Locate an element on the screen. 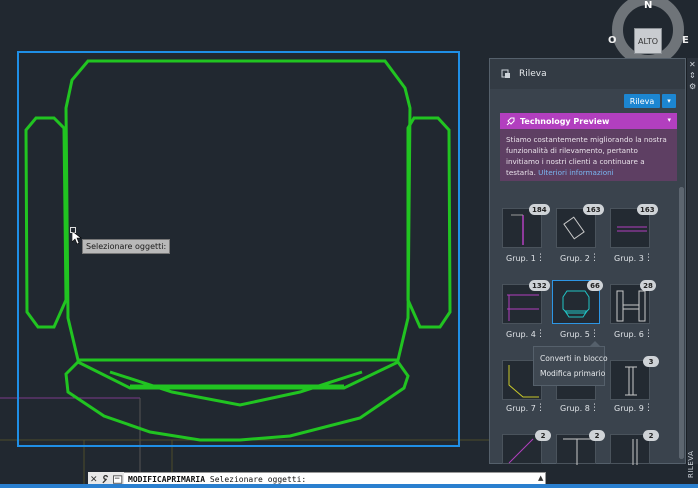 The image size is (698, 488). palette-scroll-thumb is located at coordinates (681, 323).